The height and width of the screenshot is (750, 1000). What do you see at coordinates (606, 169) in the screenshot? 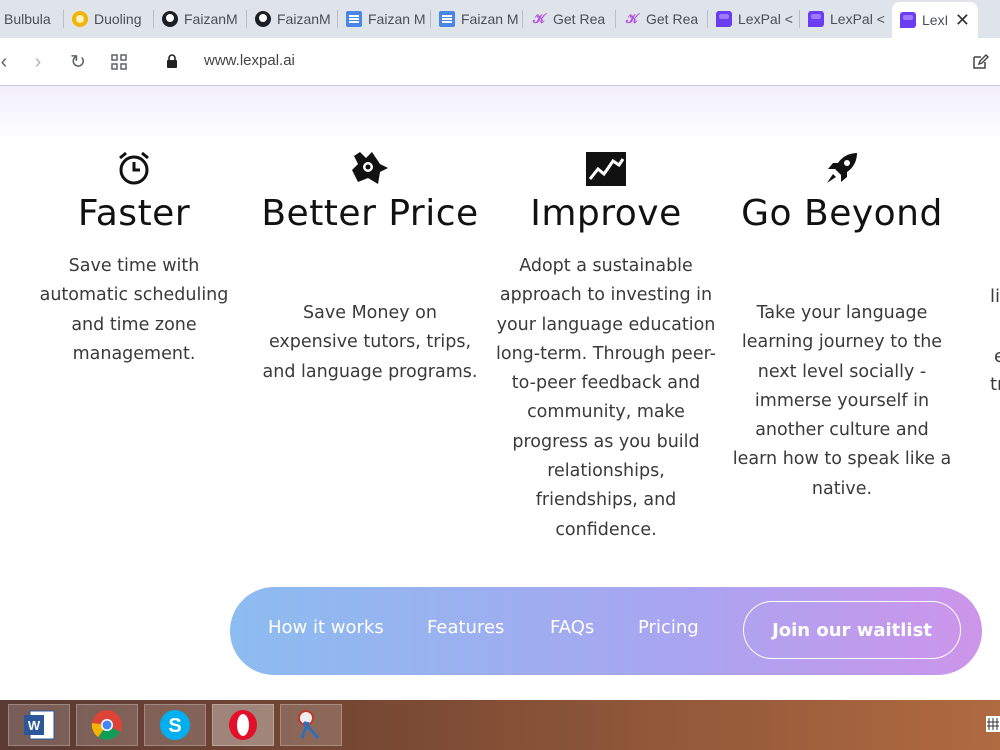
I see `chart-trend-icon` at bounding box center [606, 169].